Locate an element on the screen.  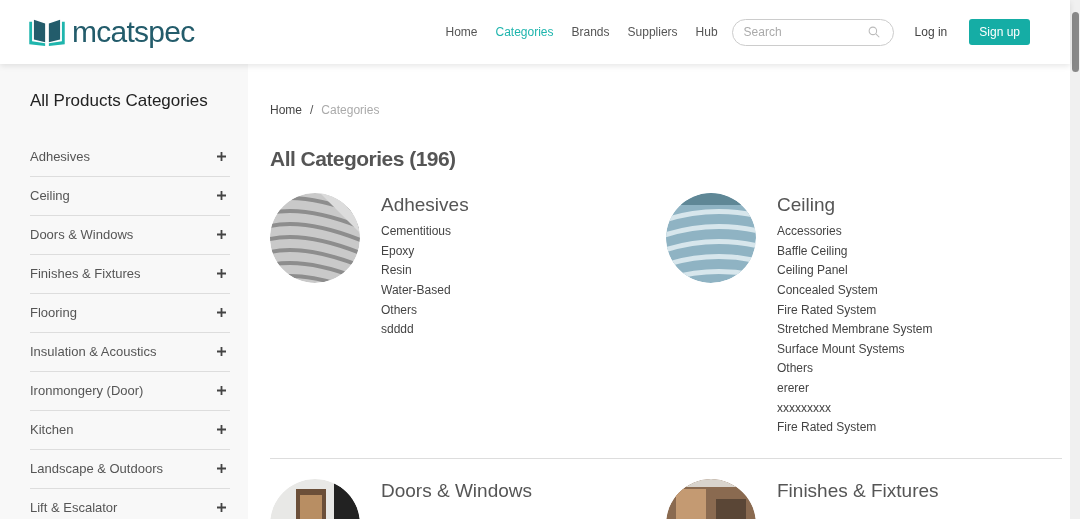
sidebar-item: Landscape & Outdoors is located at coordinates (130, 469).